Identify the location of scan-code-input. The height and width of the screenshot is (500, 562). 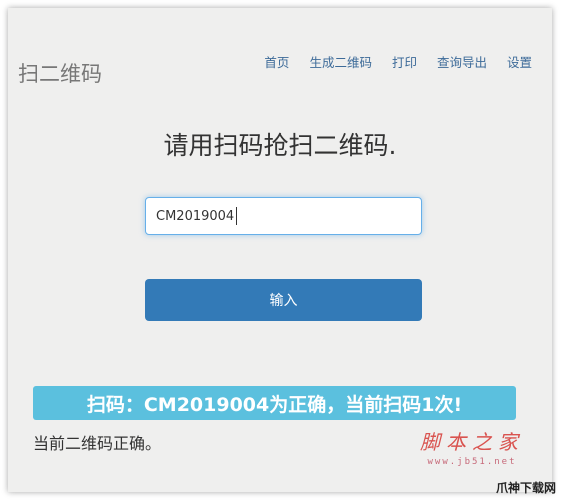
(283, 216).